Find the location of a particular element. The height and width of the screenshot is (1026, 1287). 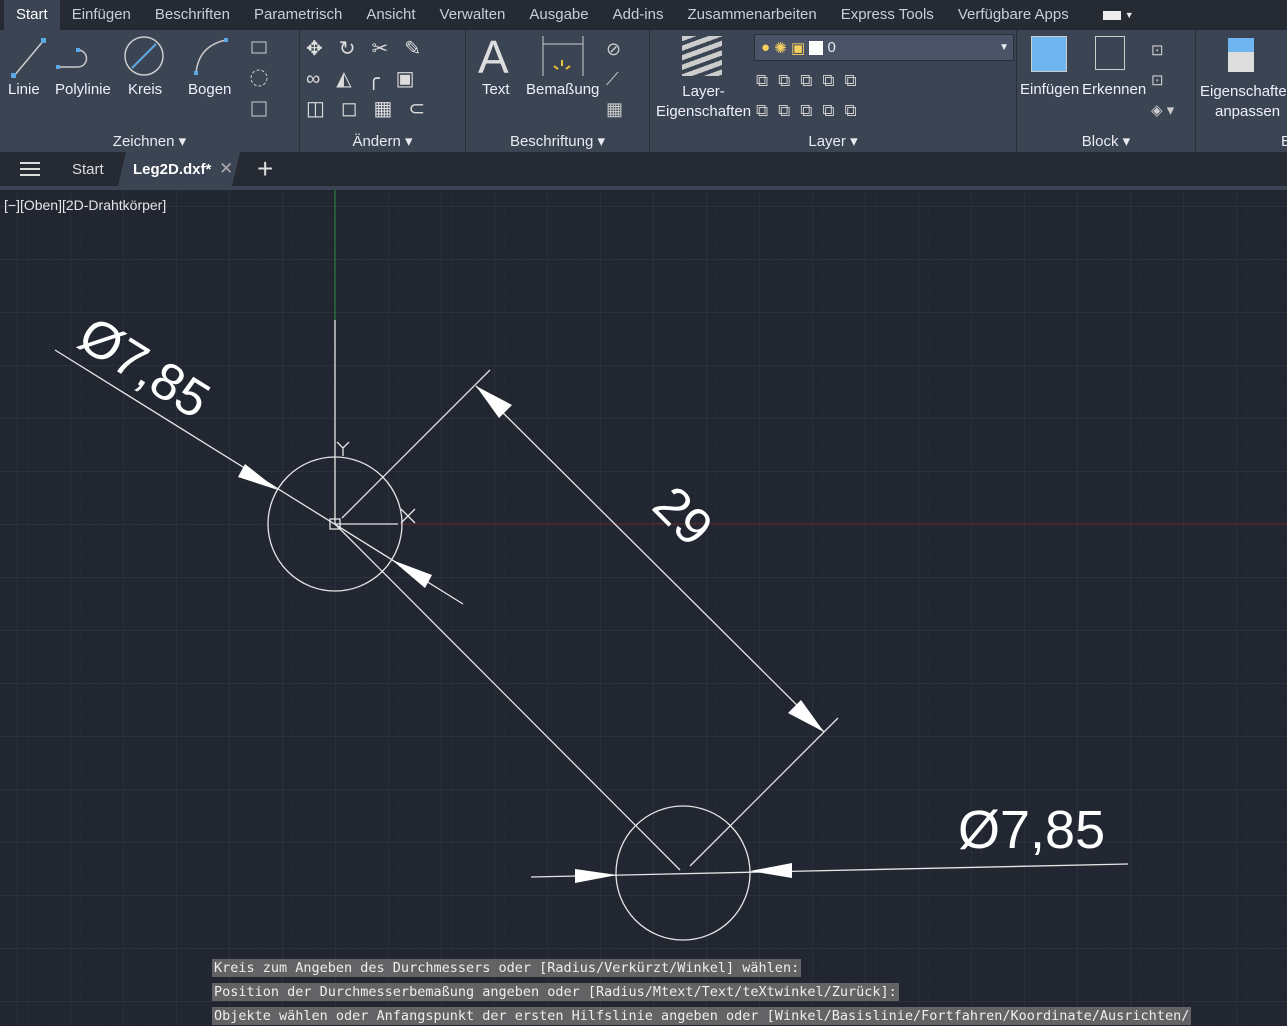

doc-tab-start: Start is located at coordinates (88, 169).